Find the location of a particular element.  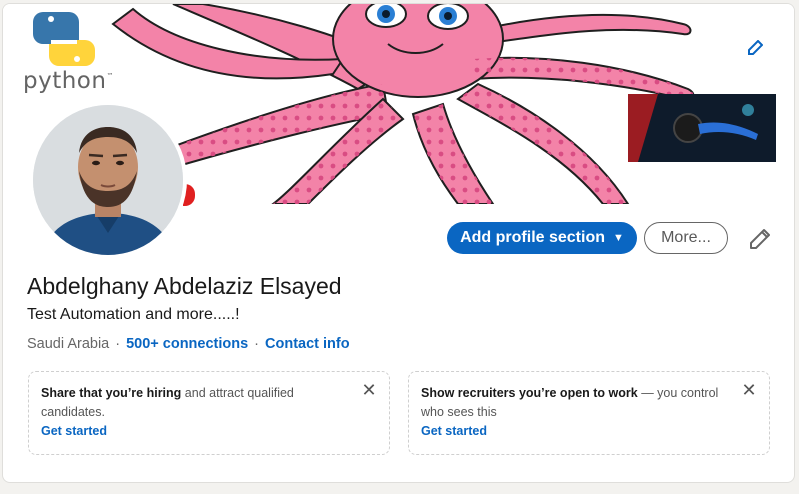

edit-cover-button is located at coordinates (755, 48).